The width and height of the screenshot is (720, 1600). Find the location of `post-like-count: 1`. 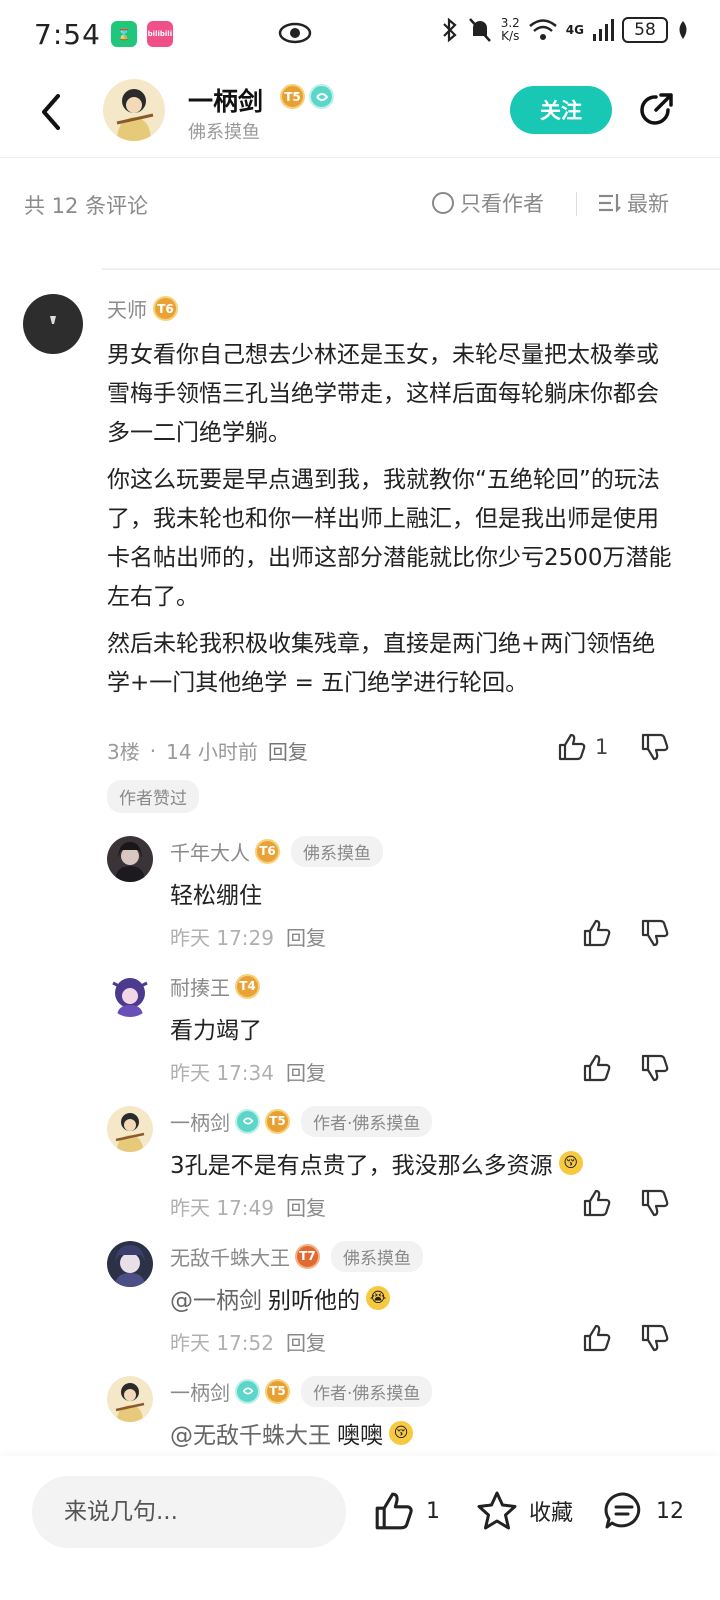

post-like-count: 1 is located at coordinates (433, 1511).